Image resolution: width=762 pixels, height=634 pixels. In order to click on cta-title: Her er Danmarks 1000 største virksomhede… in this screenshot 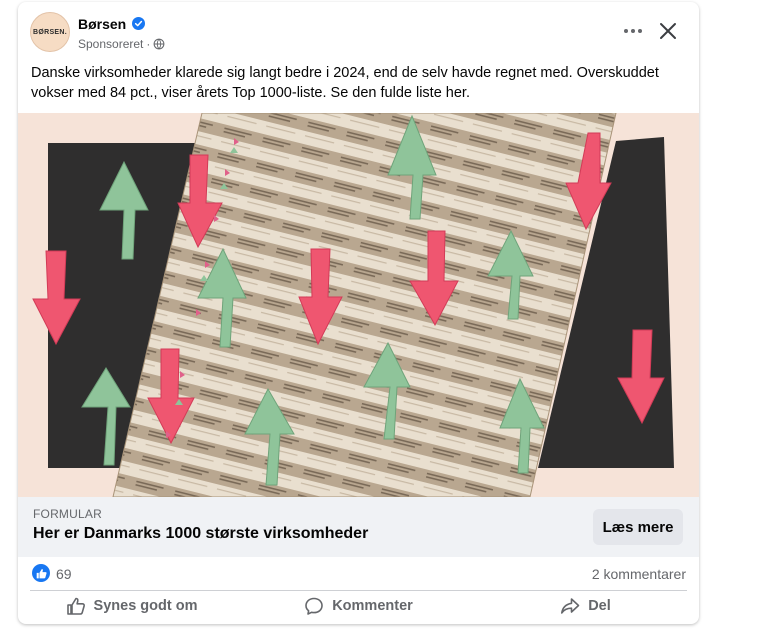, I will do `click(200, 534)`.